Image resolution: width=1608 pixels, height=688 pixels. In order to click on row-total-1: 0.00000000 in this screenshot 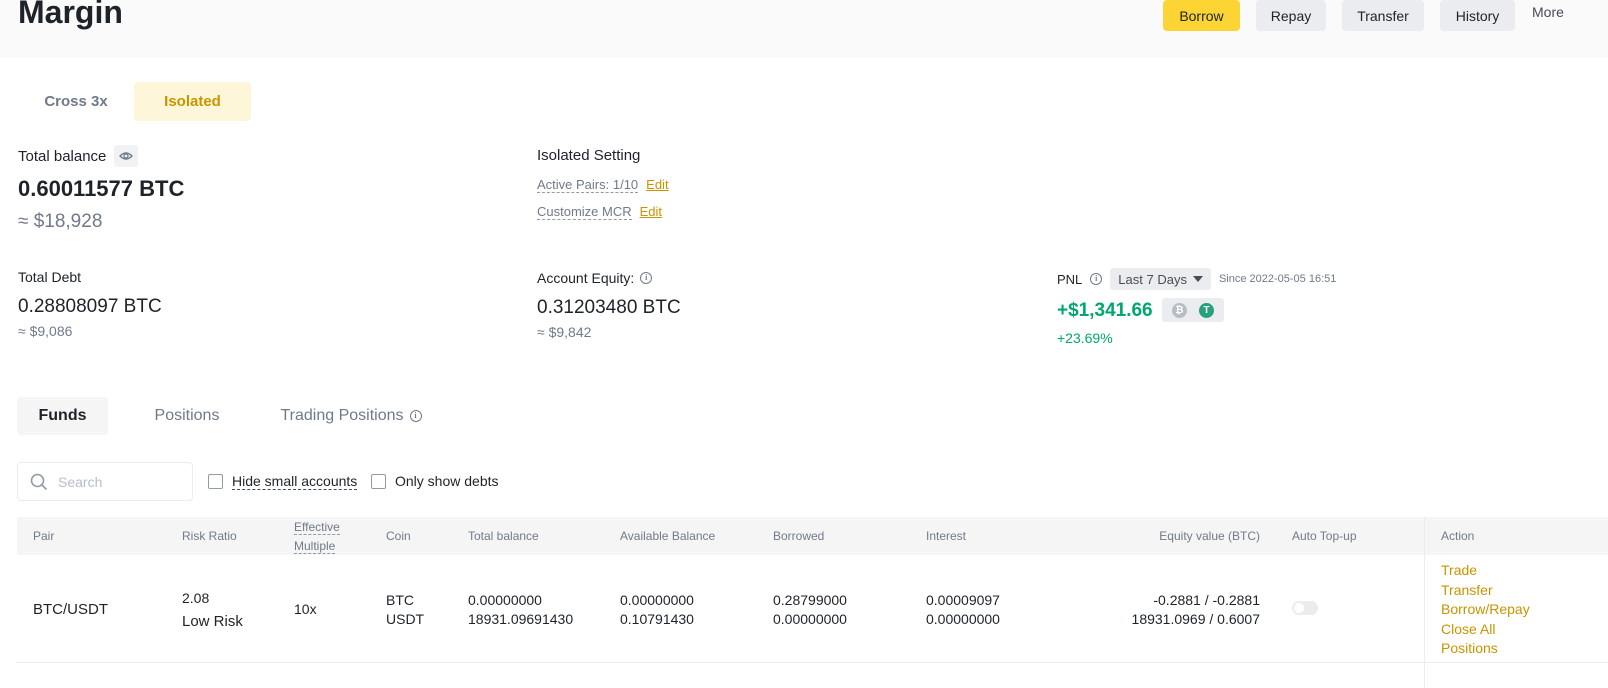, I will do `click(505, 600)`.